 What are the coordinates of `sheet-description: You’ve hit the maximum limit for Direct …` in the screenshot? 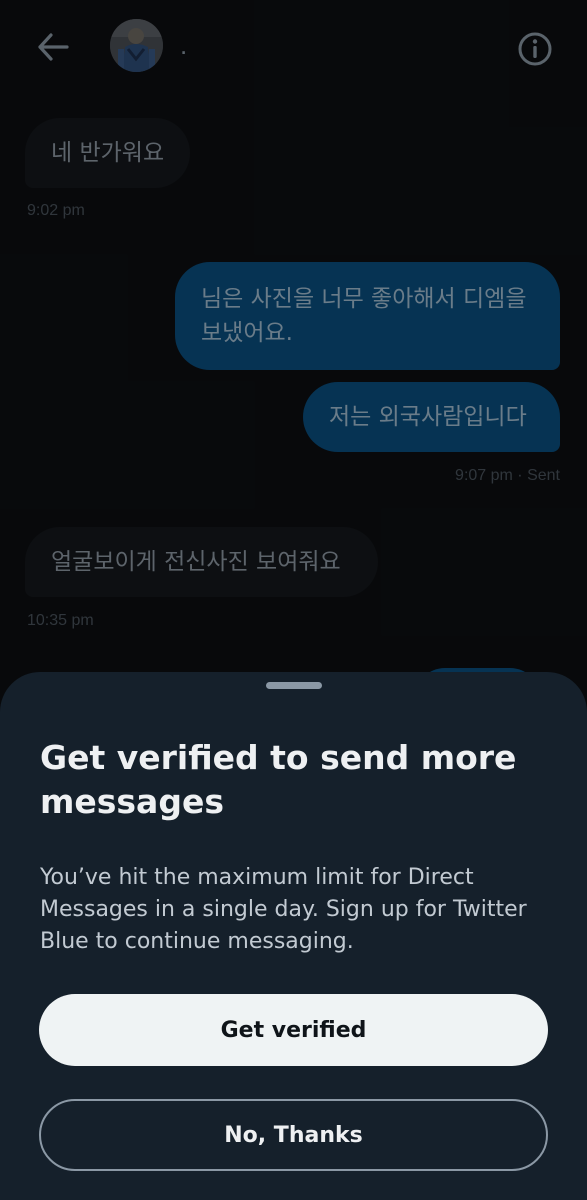 It's located at (283, 909).